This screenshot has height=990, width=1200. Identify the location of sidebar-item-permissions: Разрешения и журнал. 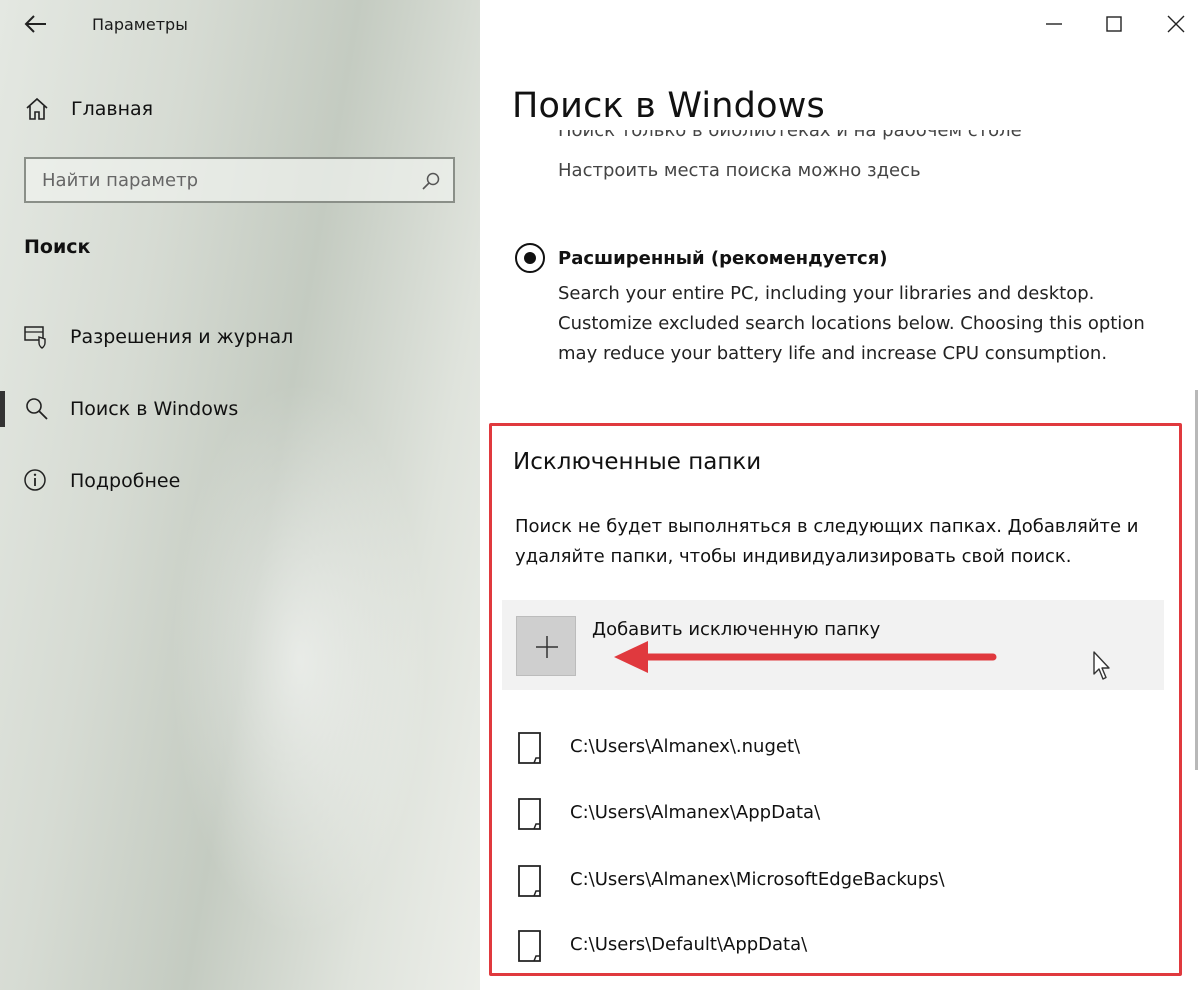
(240, 337).